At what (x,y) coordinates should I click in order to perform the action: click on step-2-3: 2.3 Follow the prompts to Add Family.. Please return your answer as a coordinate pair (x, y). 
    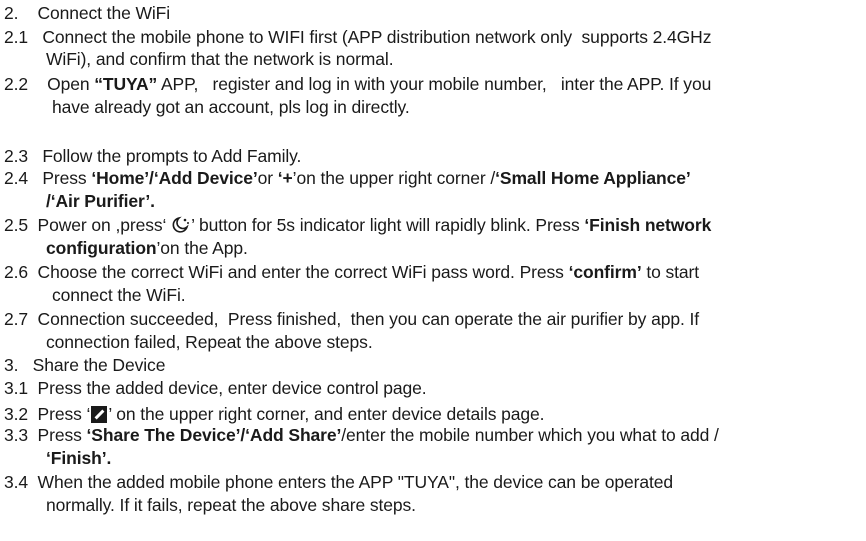
    Looking at the image, I should click on (153, 156).